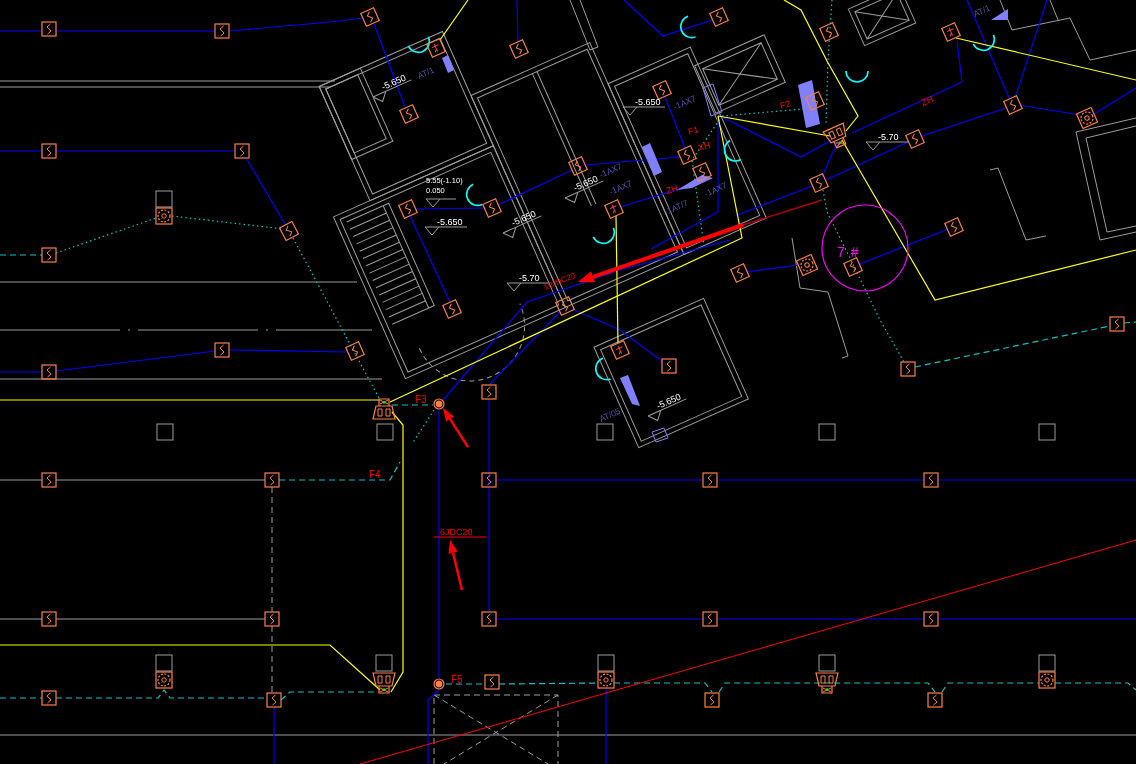 This screenshot has width=1136, height=764. I want to click on equipment-tag: -1AT/7, so click(676, 207).